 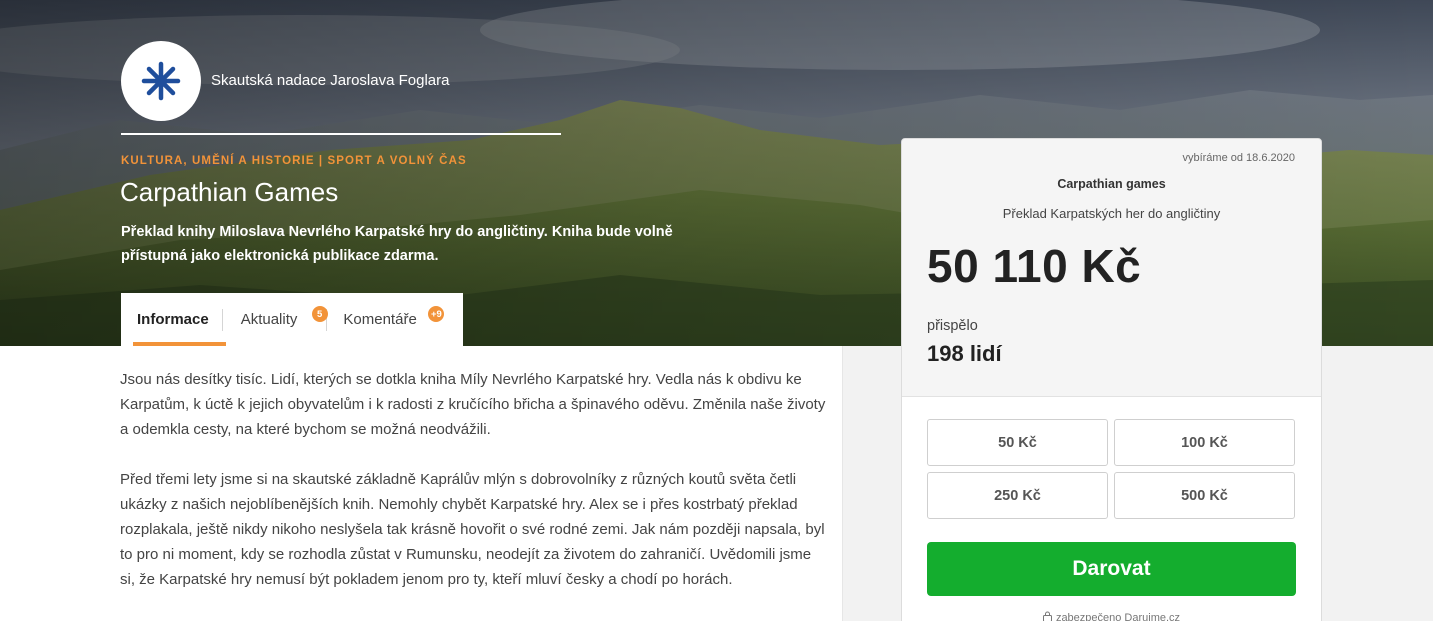 What do you see at coordinates (1204, 442) in the screenshot?
I see `amount-option-100: 100 Kč` at bounding box center [1204, 442].